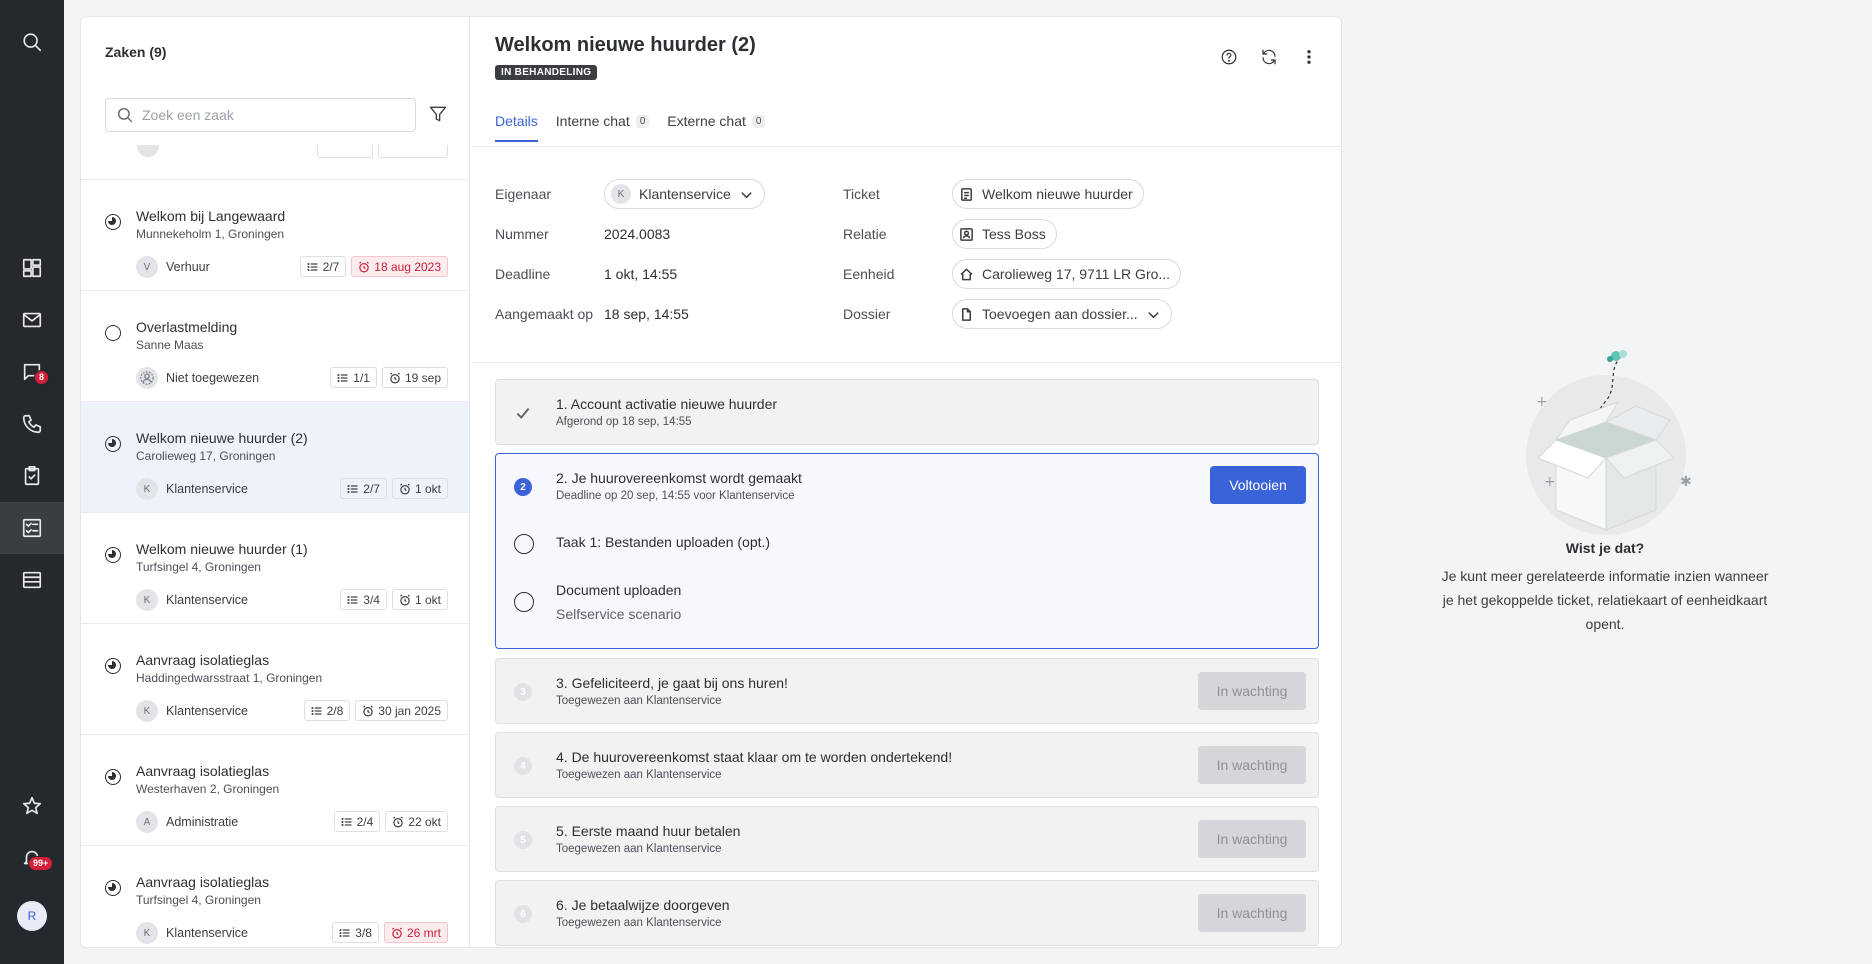  I want to click on tab-external-chat: Externe chat 0, so click(716, 127).